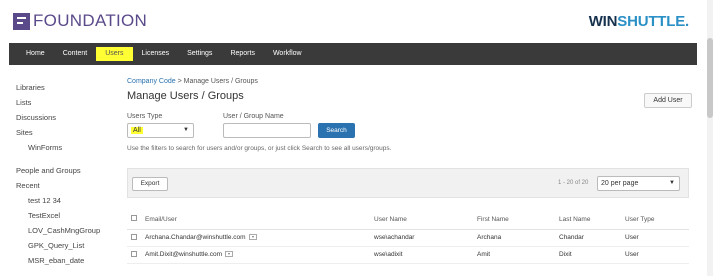 The height and width of the screenshot is (276, 716). I want to click on sidebar-item-discussions: Discussions, so click(66, 119).